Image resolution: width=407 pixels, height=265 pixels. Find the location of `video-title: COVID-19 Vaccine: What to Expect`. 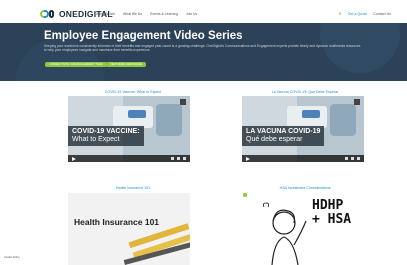

video-title: COVID-19 Vaccine: What to Expect is located at coordinates (133, 92).